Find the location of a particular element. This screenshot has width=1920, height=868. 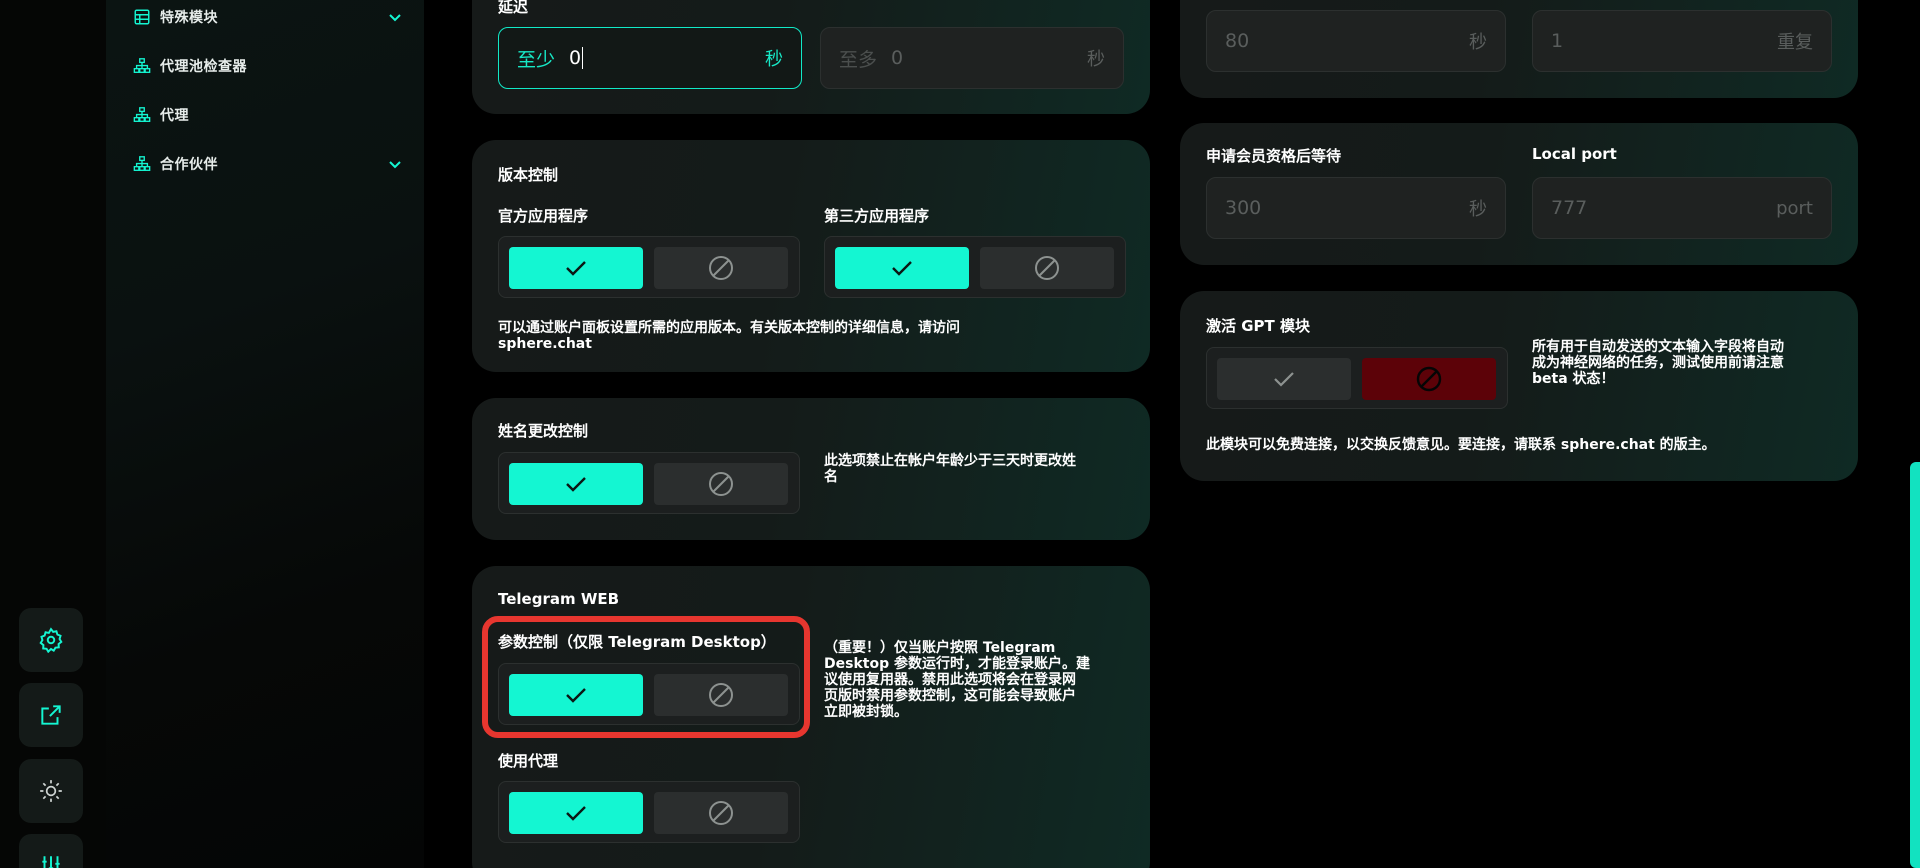

delay-min-prefix: 至少 is located at coordinates (536, 59).